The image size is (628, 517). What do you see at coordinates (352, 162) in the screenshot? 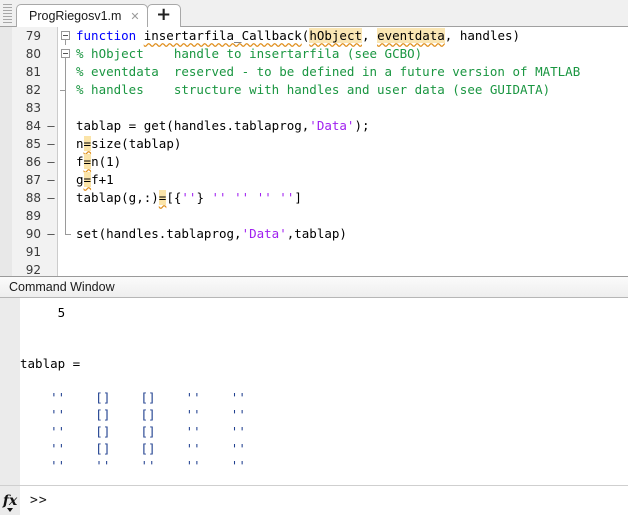
I see `code-line: f=n(1)` at bounding box center [352, 162].